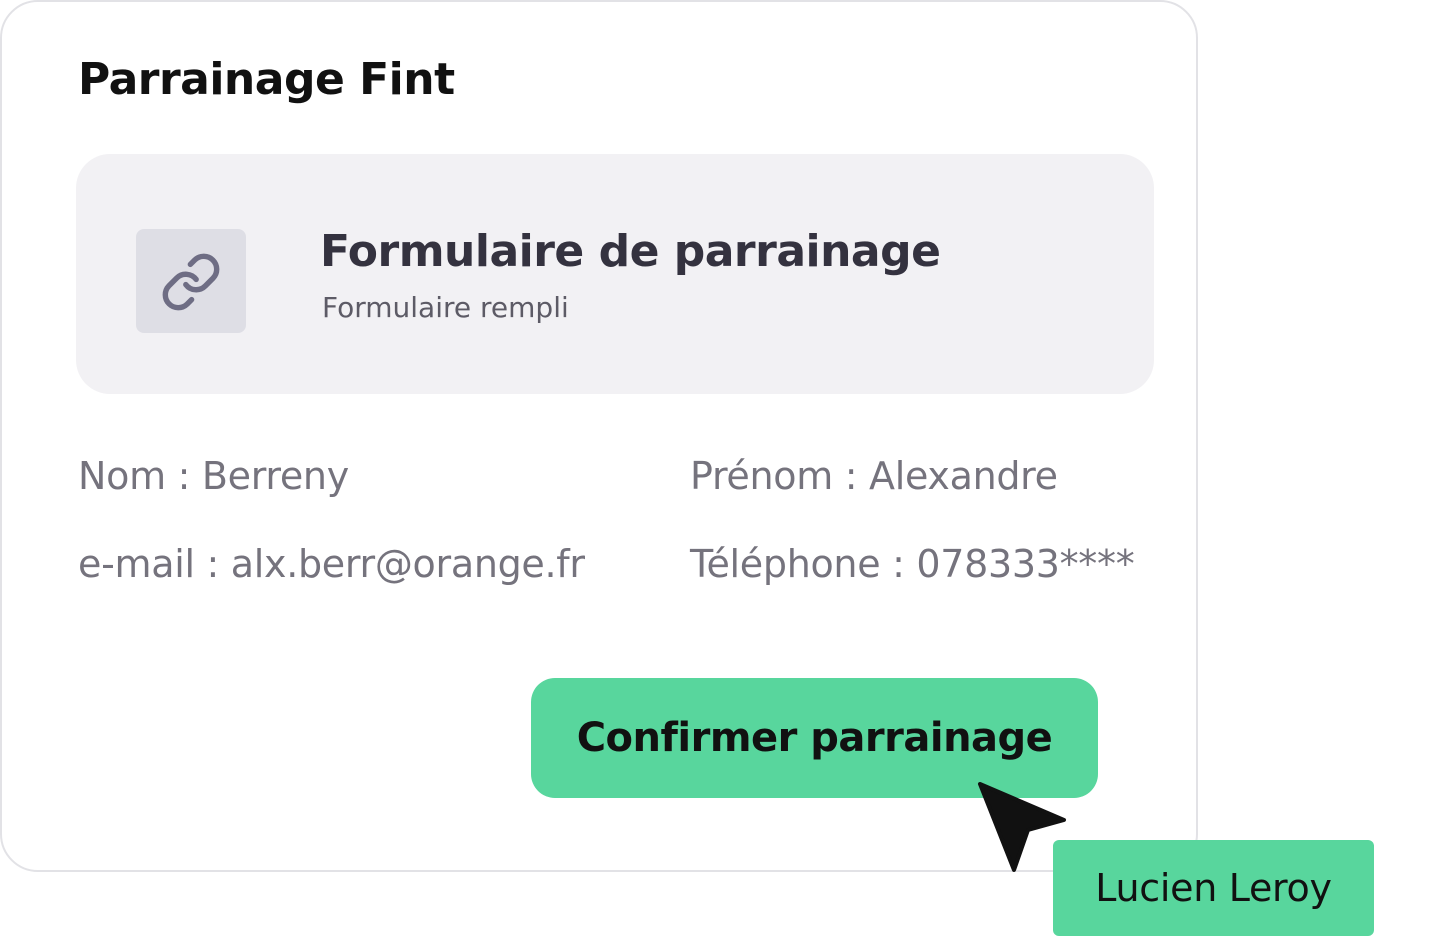  What do you see at coordinates (630, 251) in the screenshot?
I see `form-title: Formulaire de parrainage` at bounding box center [630, 251].